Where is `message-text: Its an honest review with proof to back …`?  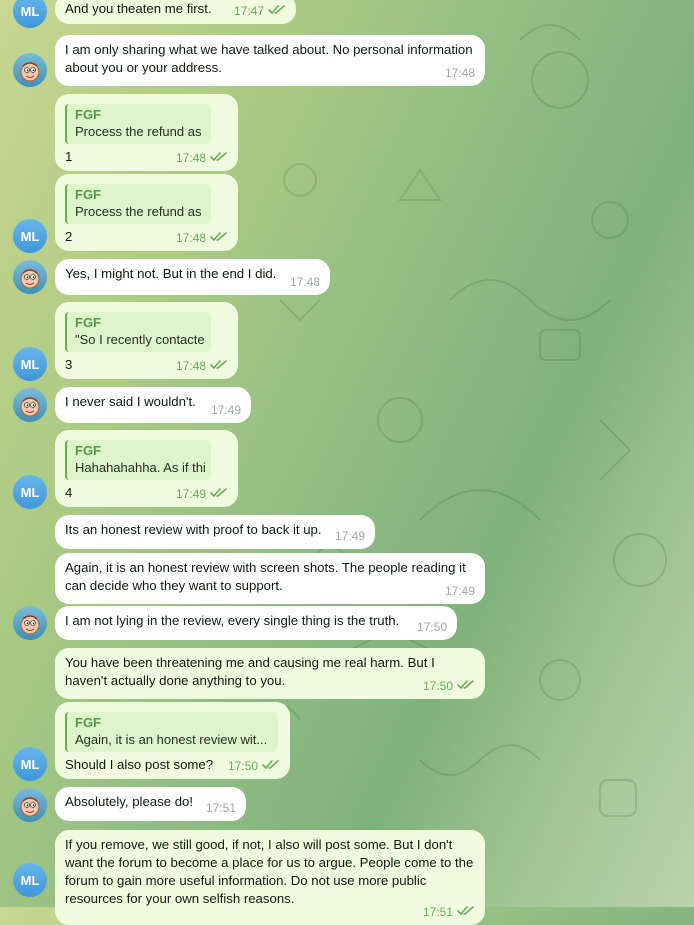 message-text: Its an honest review with proof to back … is located at coordinates (193, 529).